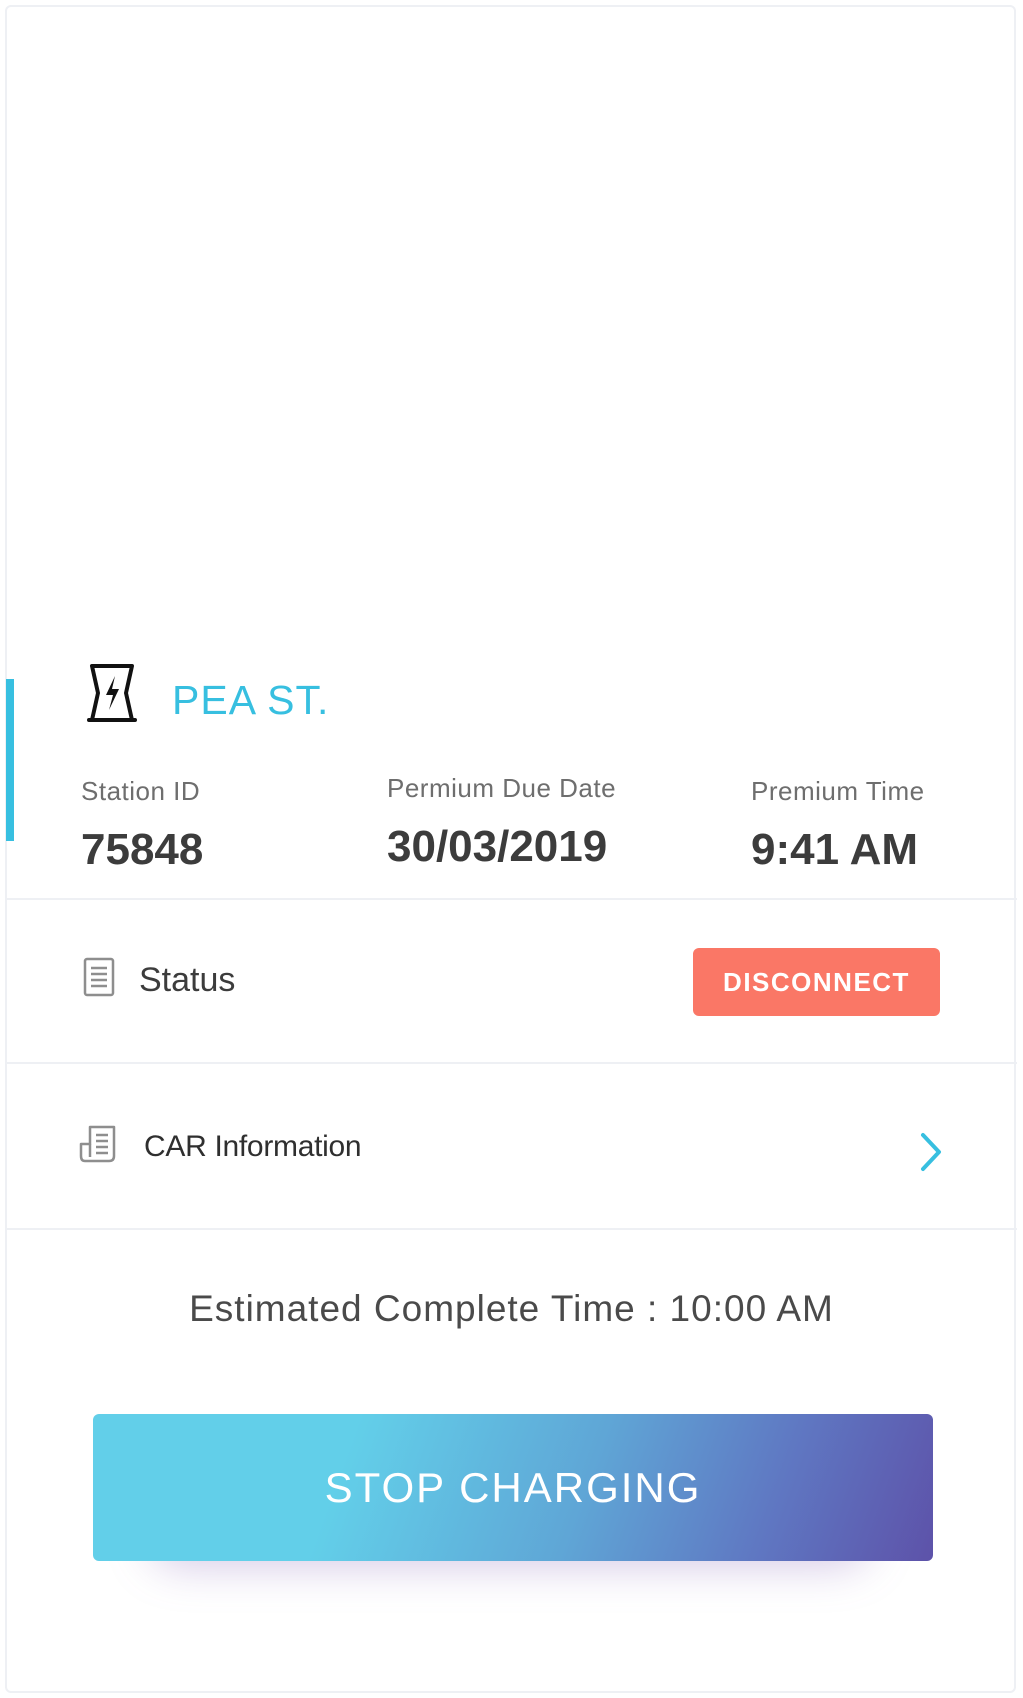 Image resolution: width=1023 pixels, height=1698 pixels. Describe the element at coordinates (187, 980) in the screenshot. I see `status-label: Status` at that location.